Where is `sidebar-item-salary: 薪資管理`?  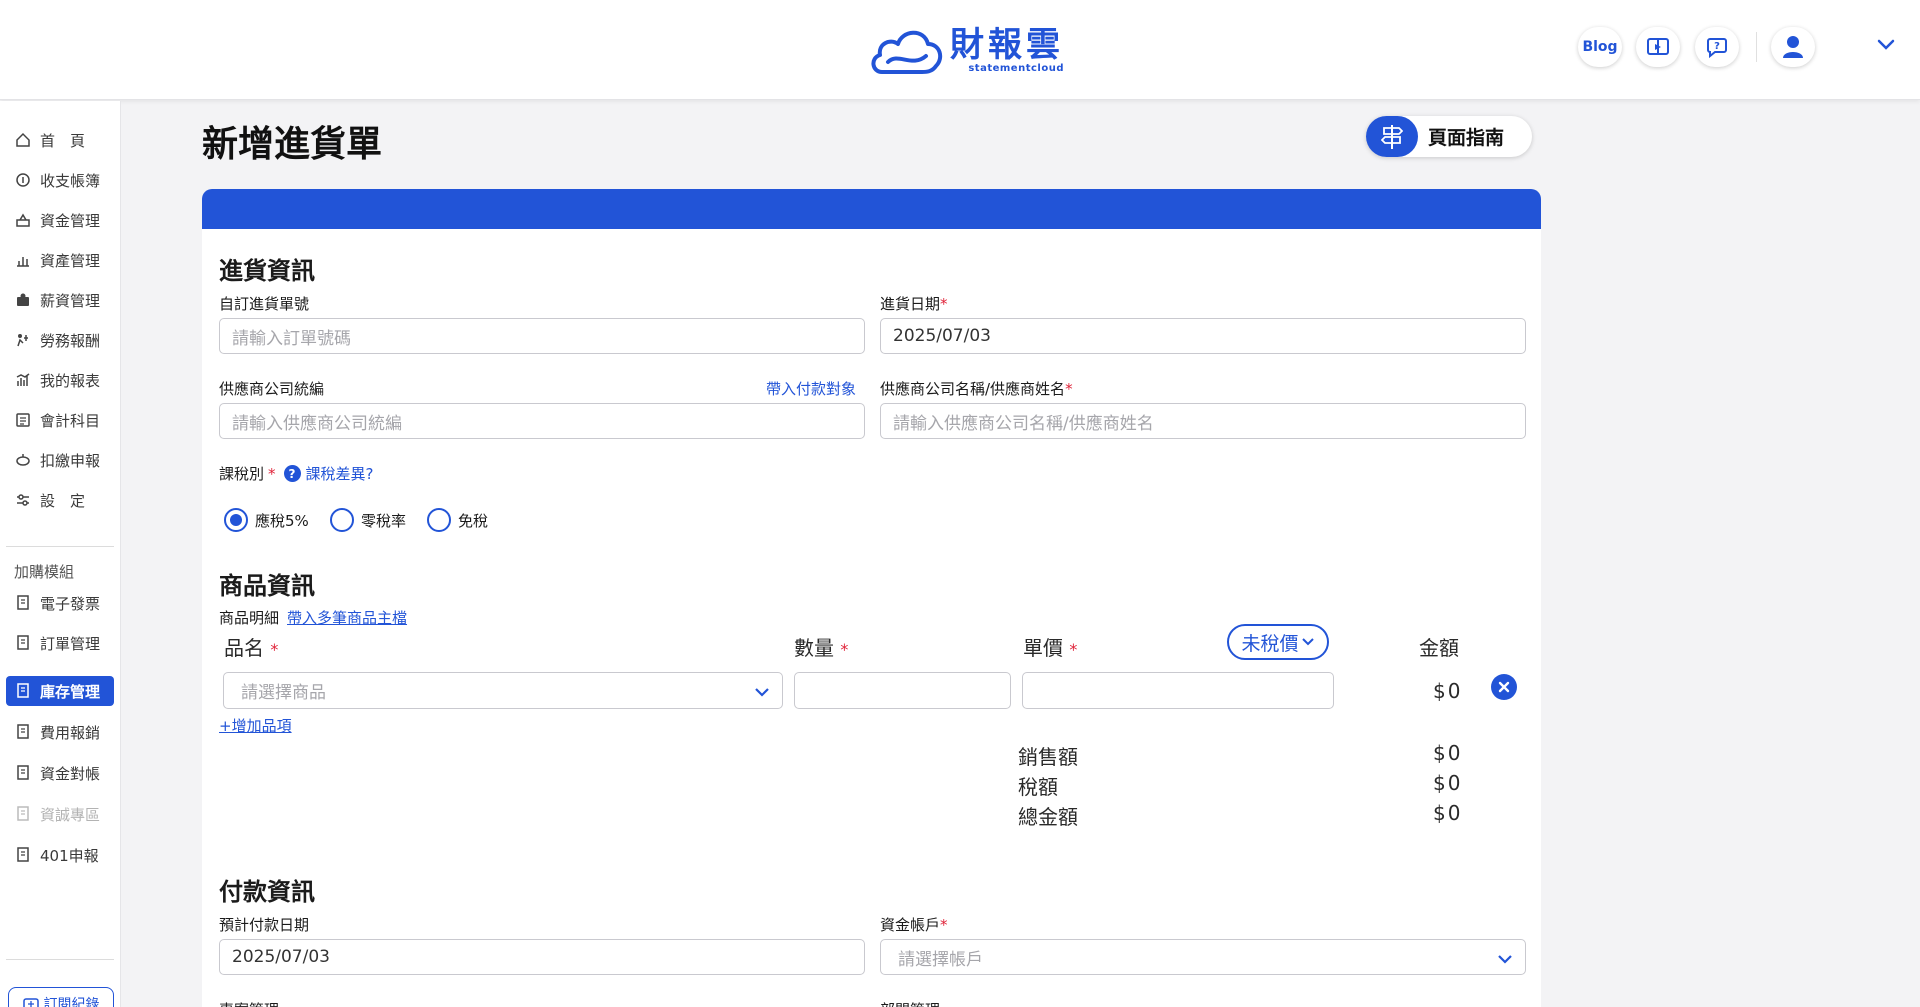
sidebar-item-salary: 薪資管理 is located at coordinates (60, 300).